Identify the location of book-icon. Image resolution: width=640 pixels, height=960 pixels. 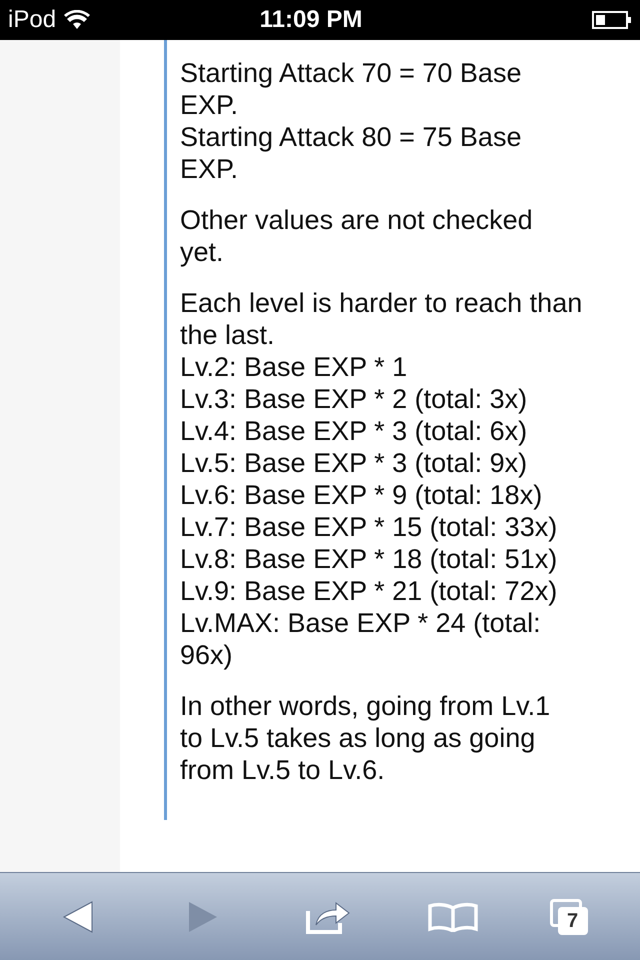
(453, 917).